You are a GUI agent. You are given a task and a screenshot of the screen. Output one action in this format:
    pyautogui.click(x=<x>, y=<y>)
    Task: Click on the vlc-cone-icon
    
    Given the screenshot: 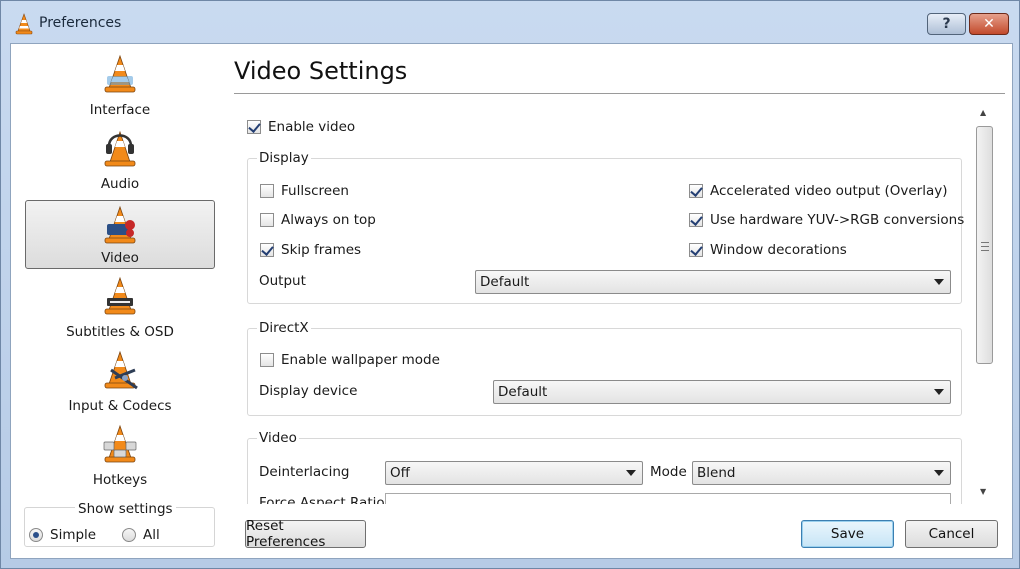 What is the action you would take?
    pyautogui.click(x=24, y=24)
    